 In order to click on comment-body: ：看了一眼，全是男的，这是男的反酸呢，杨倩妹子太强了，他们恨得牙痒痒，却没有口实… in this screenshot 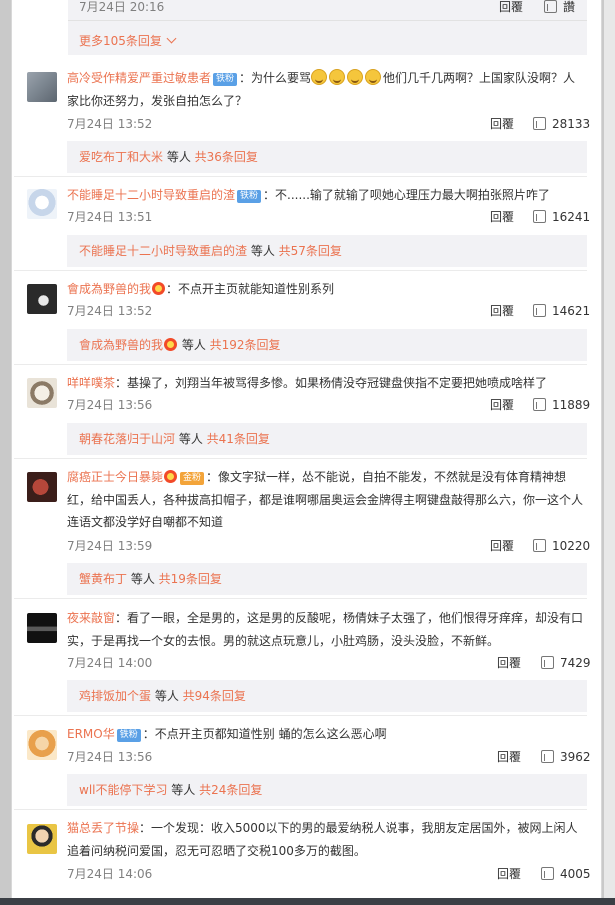, I will do `click(325, 629)`.